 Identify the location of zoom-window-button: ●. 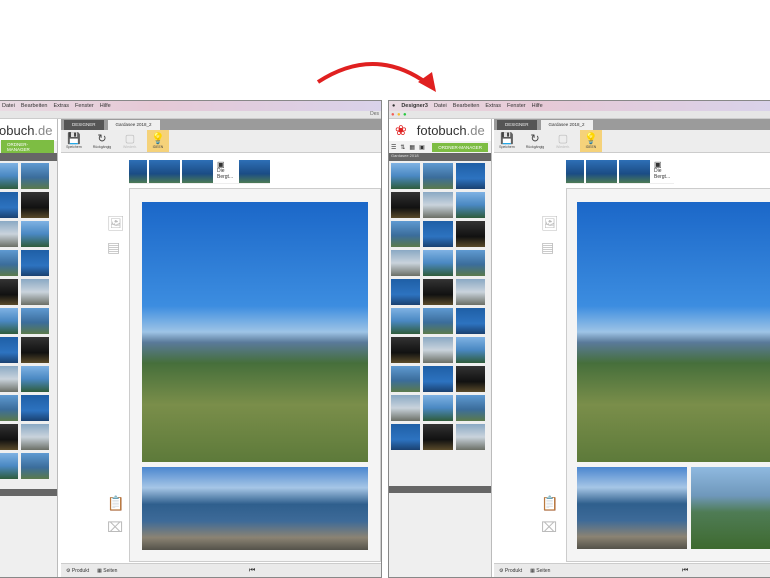
(405, 115).